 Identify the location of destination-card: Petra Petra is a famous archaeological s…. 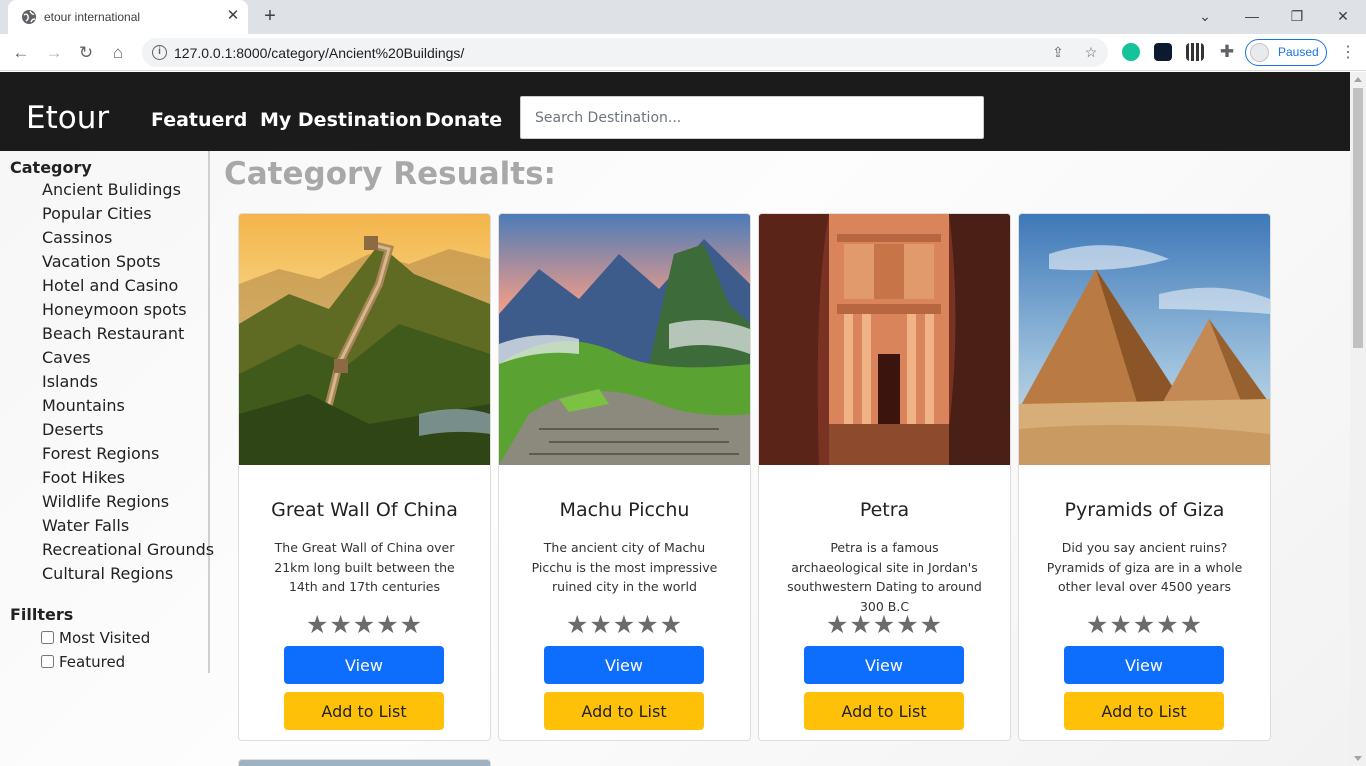
(884, 477).